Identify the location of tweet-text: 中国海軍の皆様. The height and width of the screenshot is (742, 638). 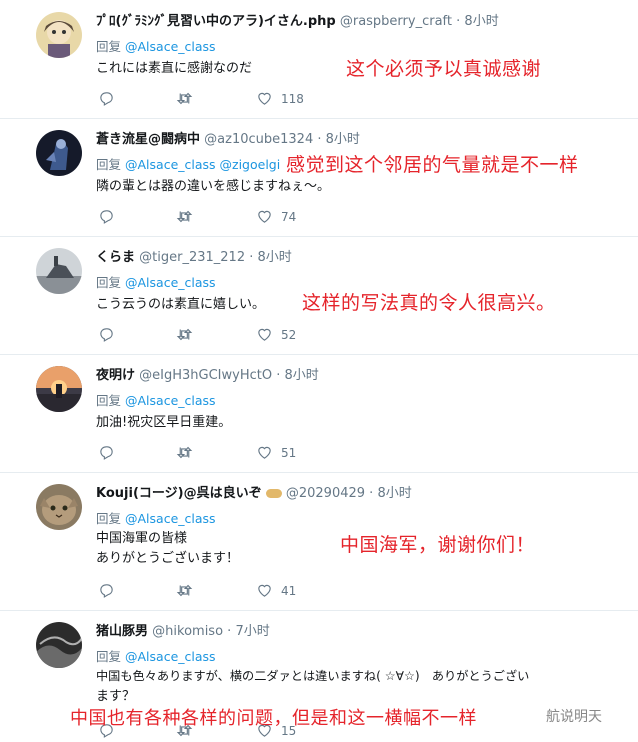
(142, 538).